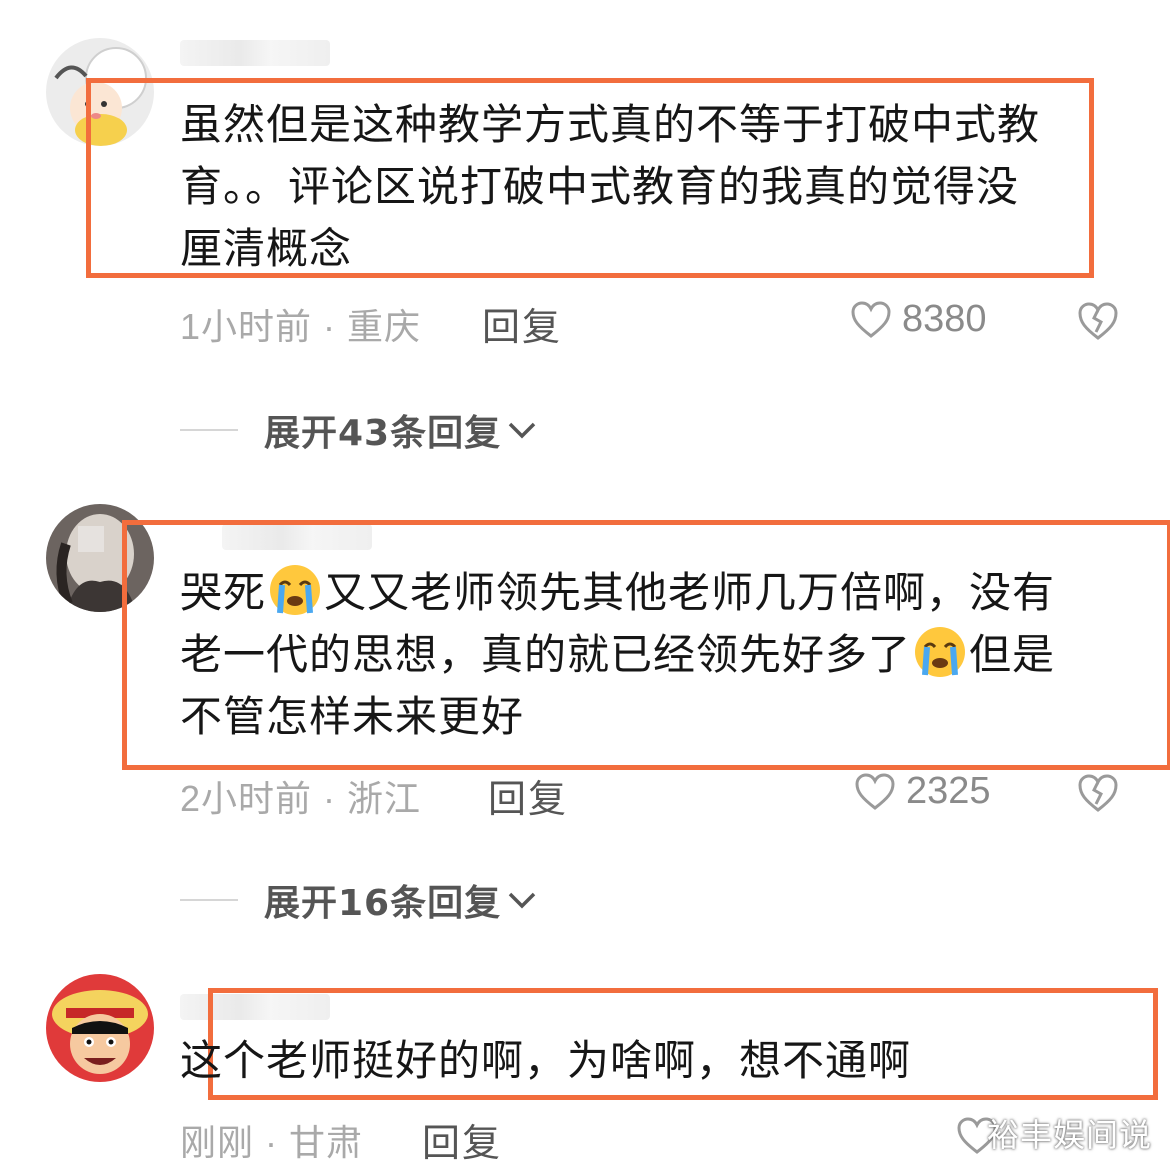 This screenshot has width=1170, height=1170. I want to click on like-button: 2325, so click(922, 791).